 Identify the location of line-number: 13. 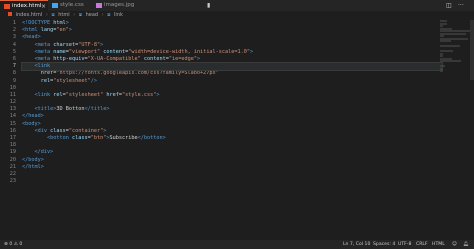
(9, 109).